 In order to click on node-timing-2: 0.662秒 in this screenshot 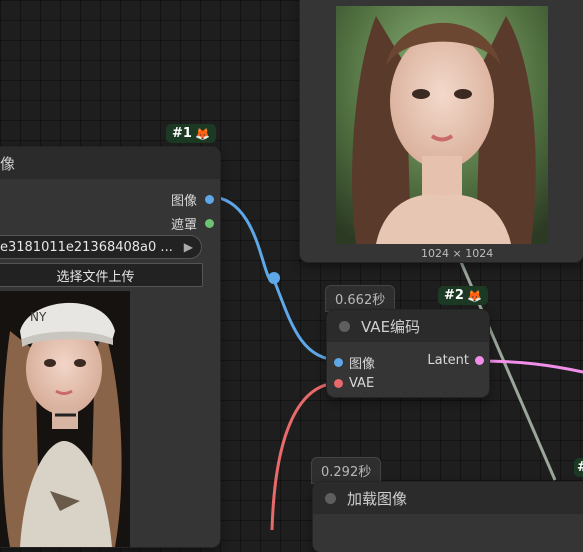, I will do `click(360, 298)`.